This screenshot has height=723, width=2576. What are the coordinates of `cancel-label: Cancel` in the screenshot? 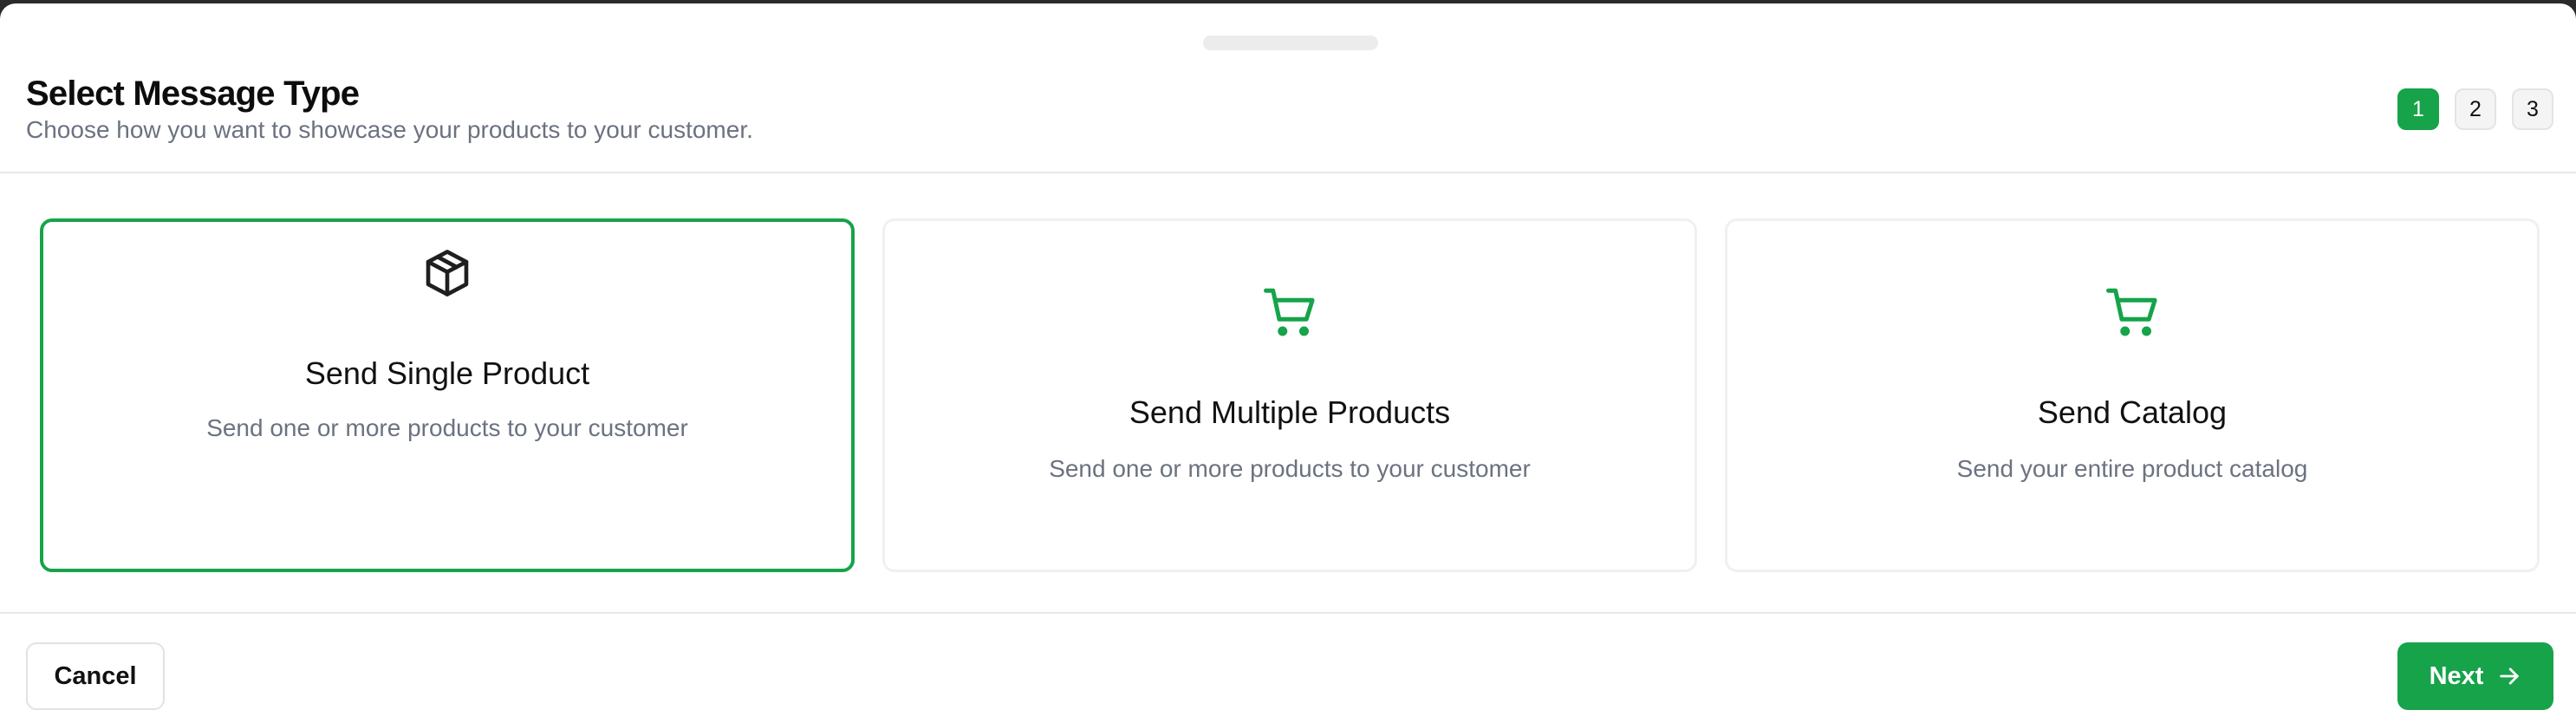 It's located at (95, 675).